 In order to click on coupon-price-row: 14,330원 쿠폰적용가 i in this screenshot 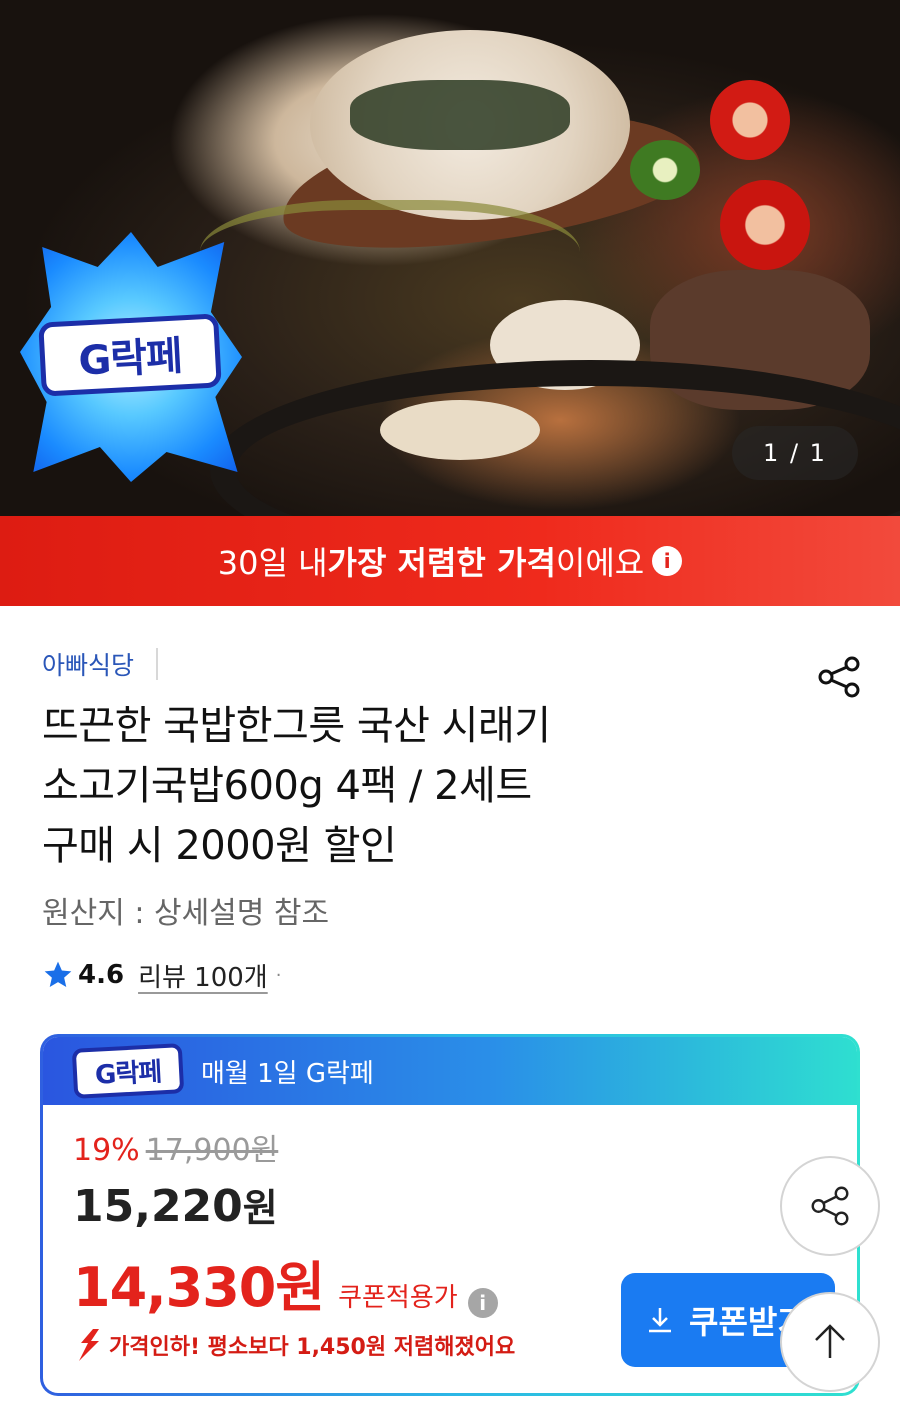, I will do `click(285, 1282)`.